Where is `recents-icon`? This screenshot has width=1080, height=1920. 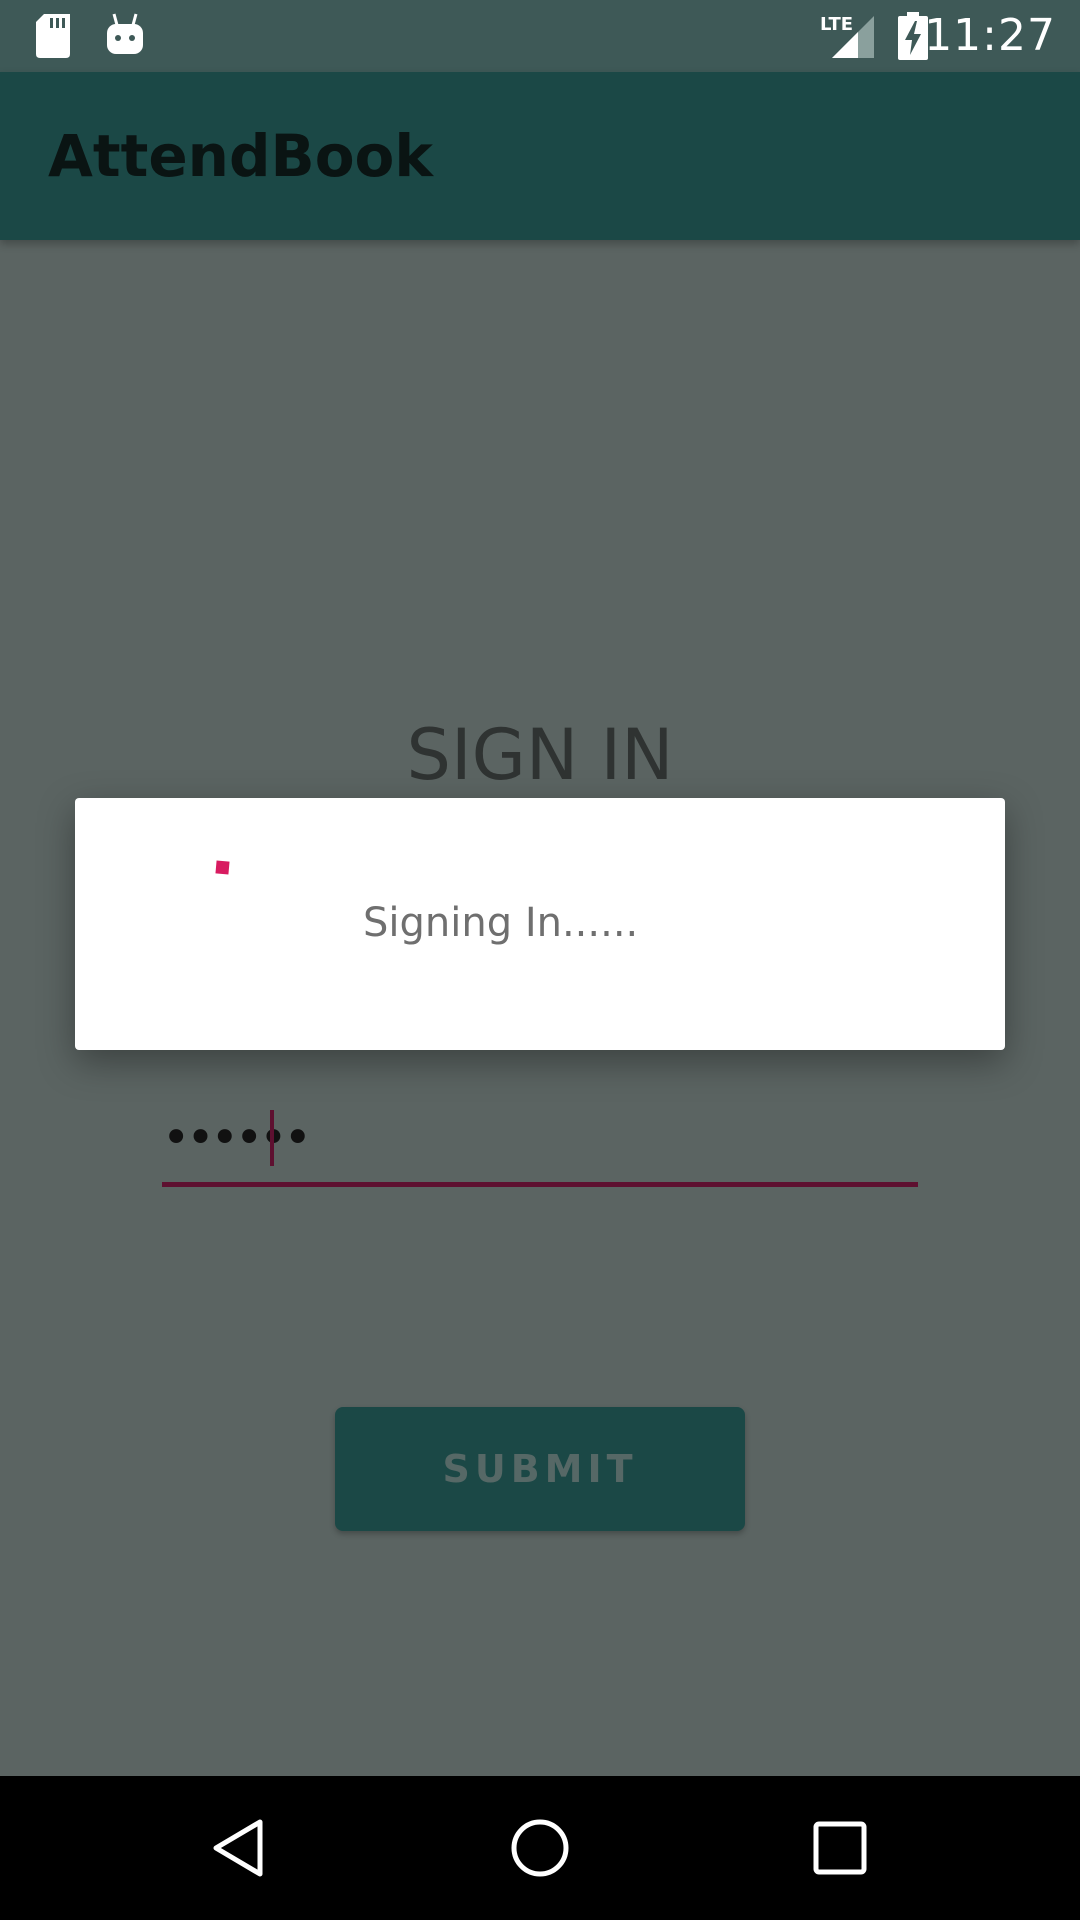 recents-icon is located at coordinates (840, 1848).